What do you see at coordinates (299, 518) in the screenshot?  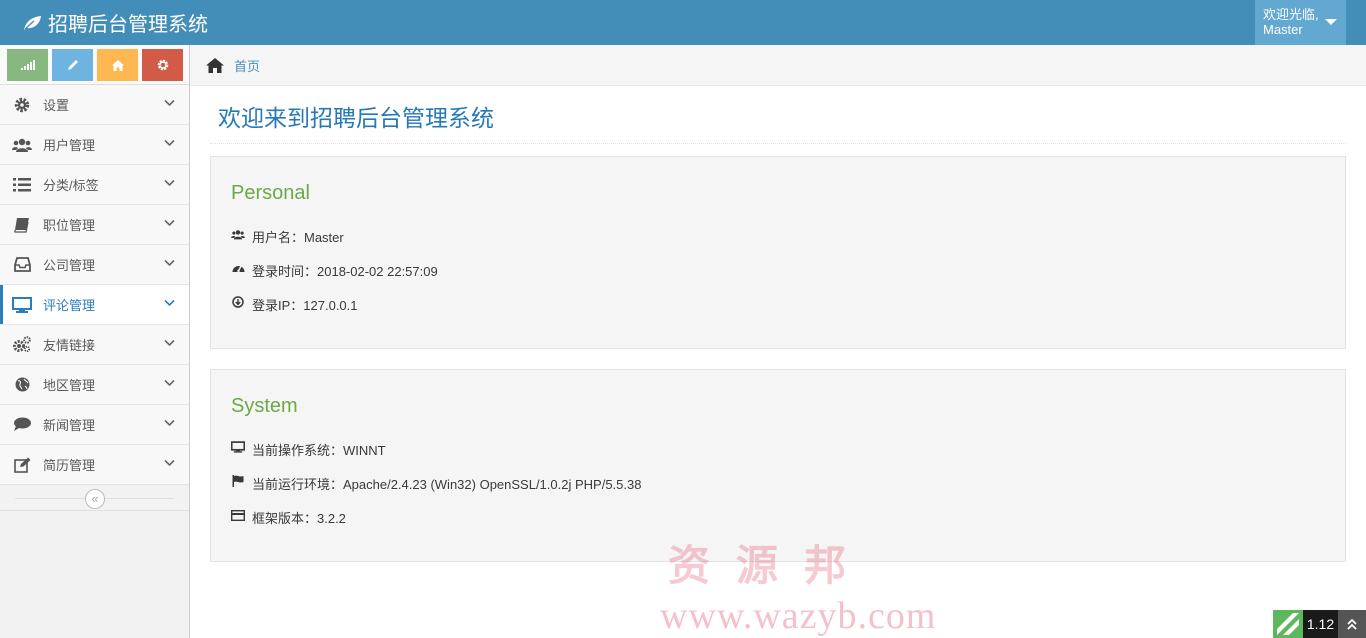 I see `info-text: 框架版本：3.2.2` at bounding box center [299, 518].